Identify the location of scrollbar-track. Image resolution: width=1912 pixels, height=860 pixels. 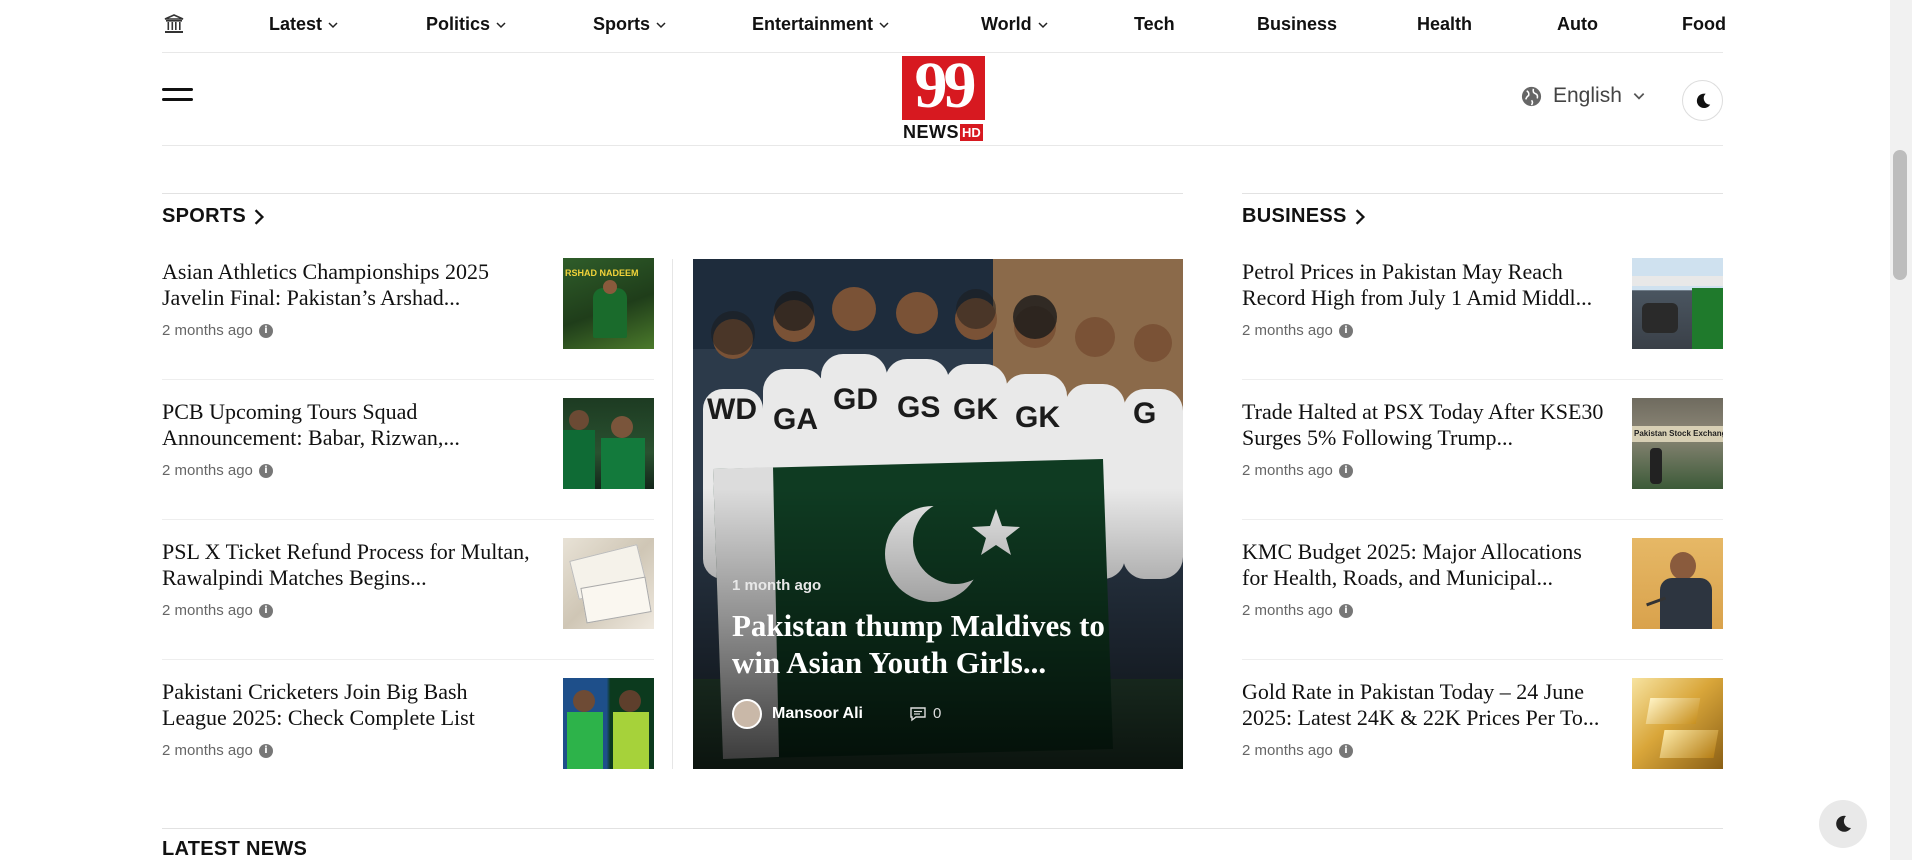
(1901, 430).